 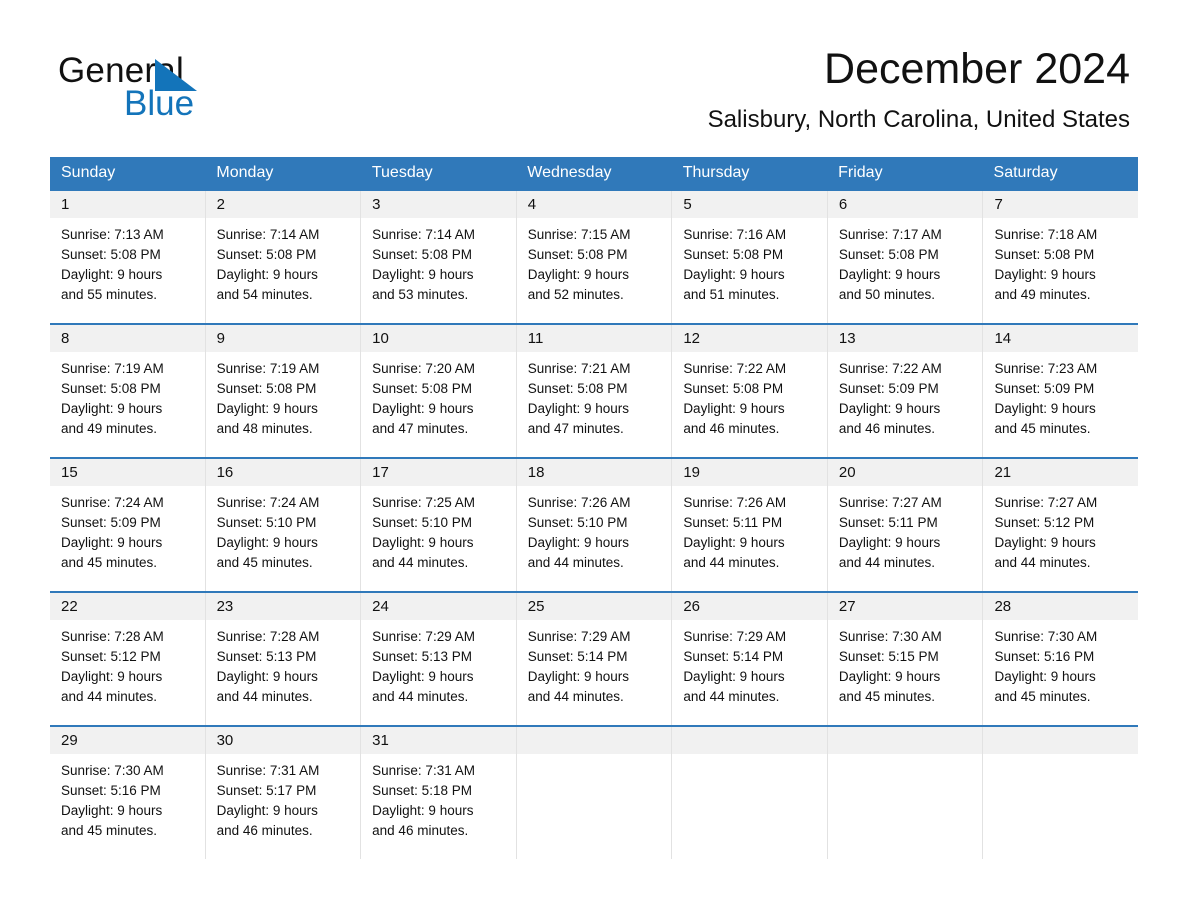 What do you see at coordinates (1061, 338) in the screenshot?
I see `day-number: 14` at bounding box center [1061, 338].